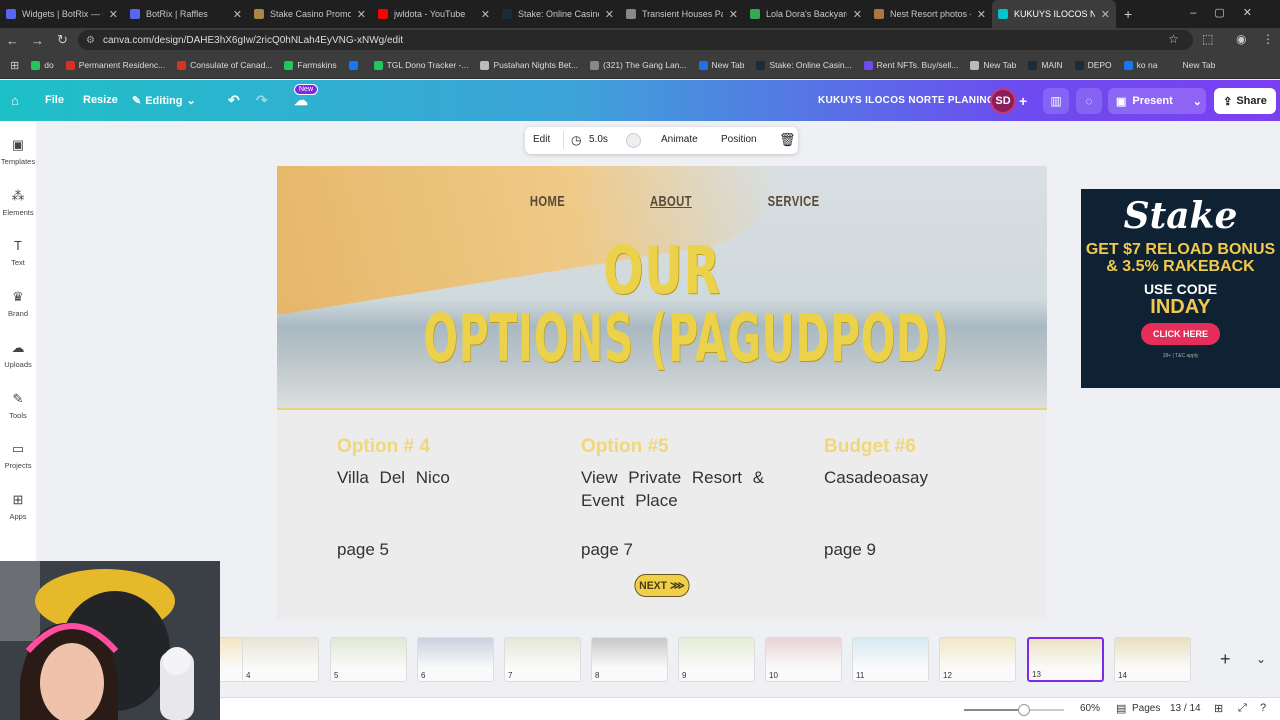 Image resolution: width=1280 pixels, height=720 pixels. What do you see at coordinates (18, 151) in the screenshot?
I see `sidebar-item-templates: ▣ Templates` at bounding box center [18, 151].